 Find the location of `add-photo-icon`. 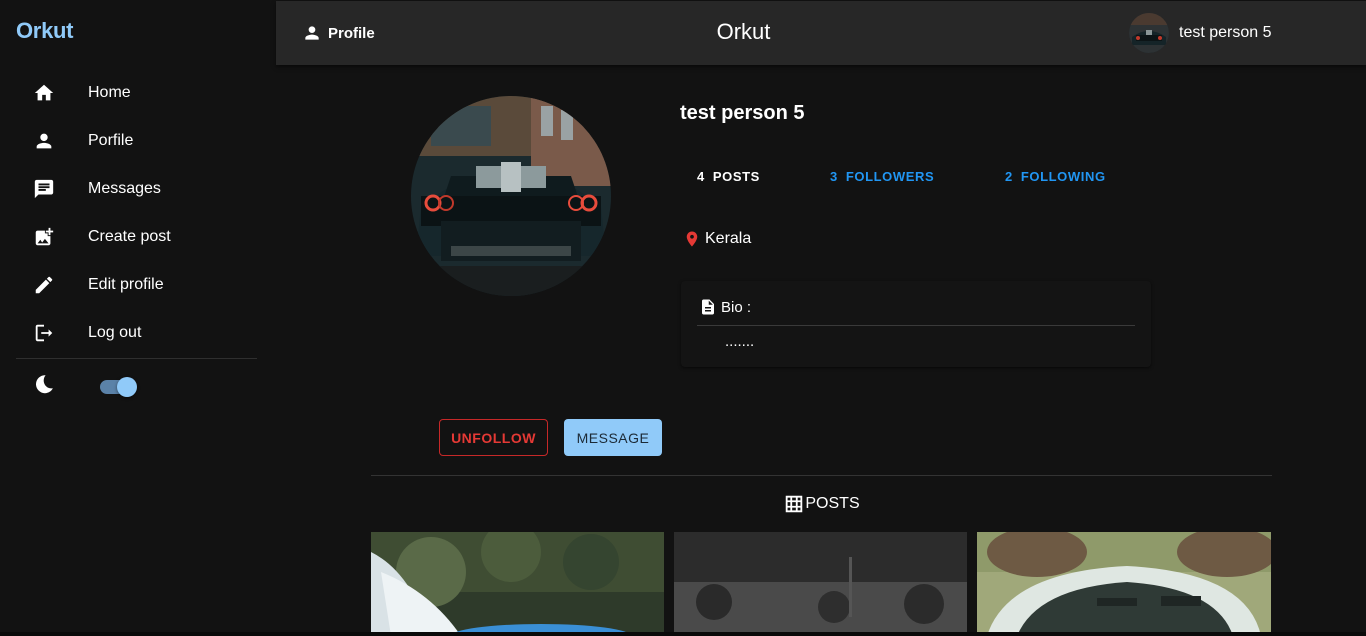

add-photo-icon is located at coordinates (44, 237).